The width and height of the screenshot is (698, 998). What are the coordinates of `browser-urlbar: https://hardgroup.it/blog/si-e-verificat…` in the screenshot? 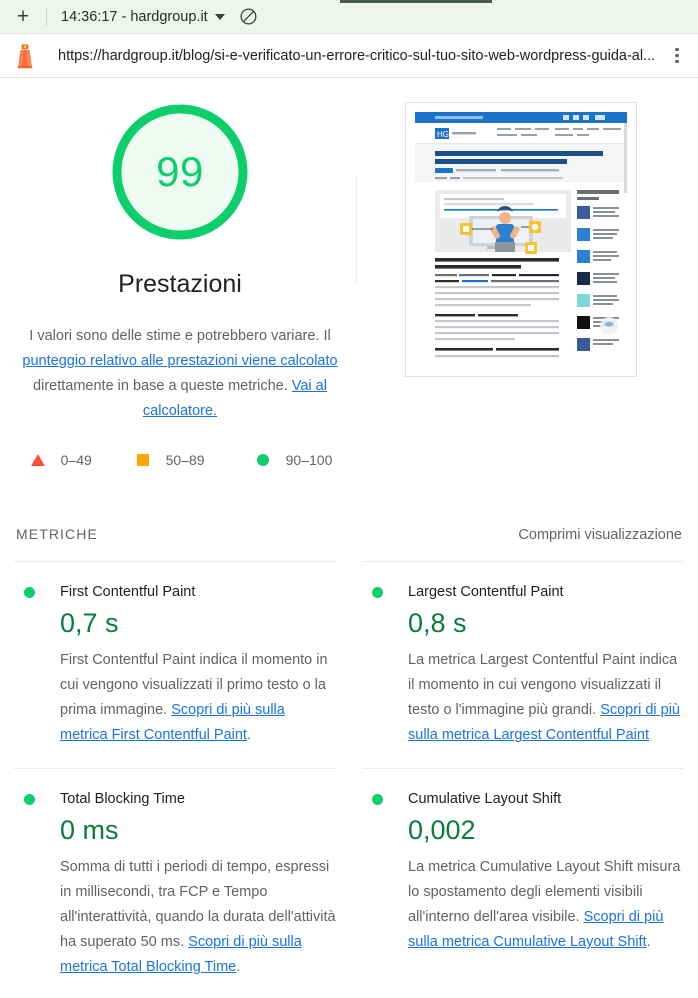 It's located at (349, 56).